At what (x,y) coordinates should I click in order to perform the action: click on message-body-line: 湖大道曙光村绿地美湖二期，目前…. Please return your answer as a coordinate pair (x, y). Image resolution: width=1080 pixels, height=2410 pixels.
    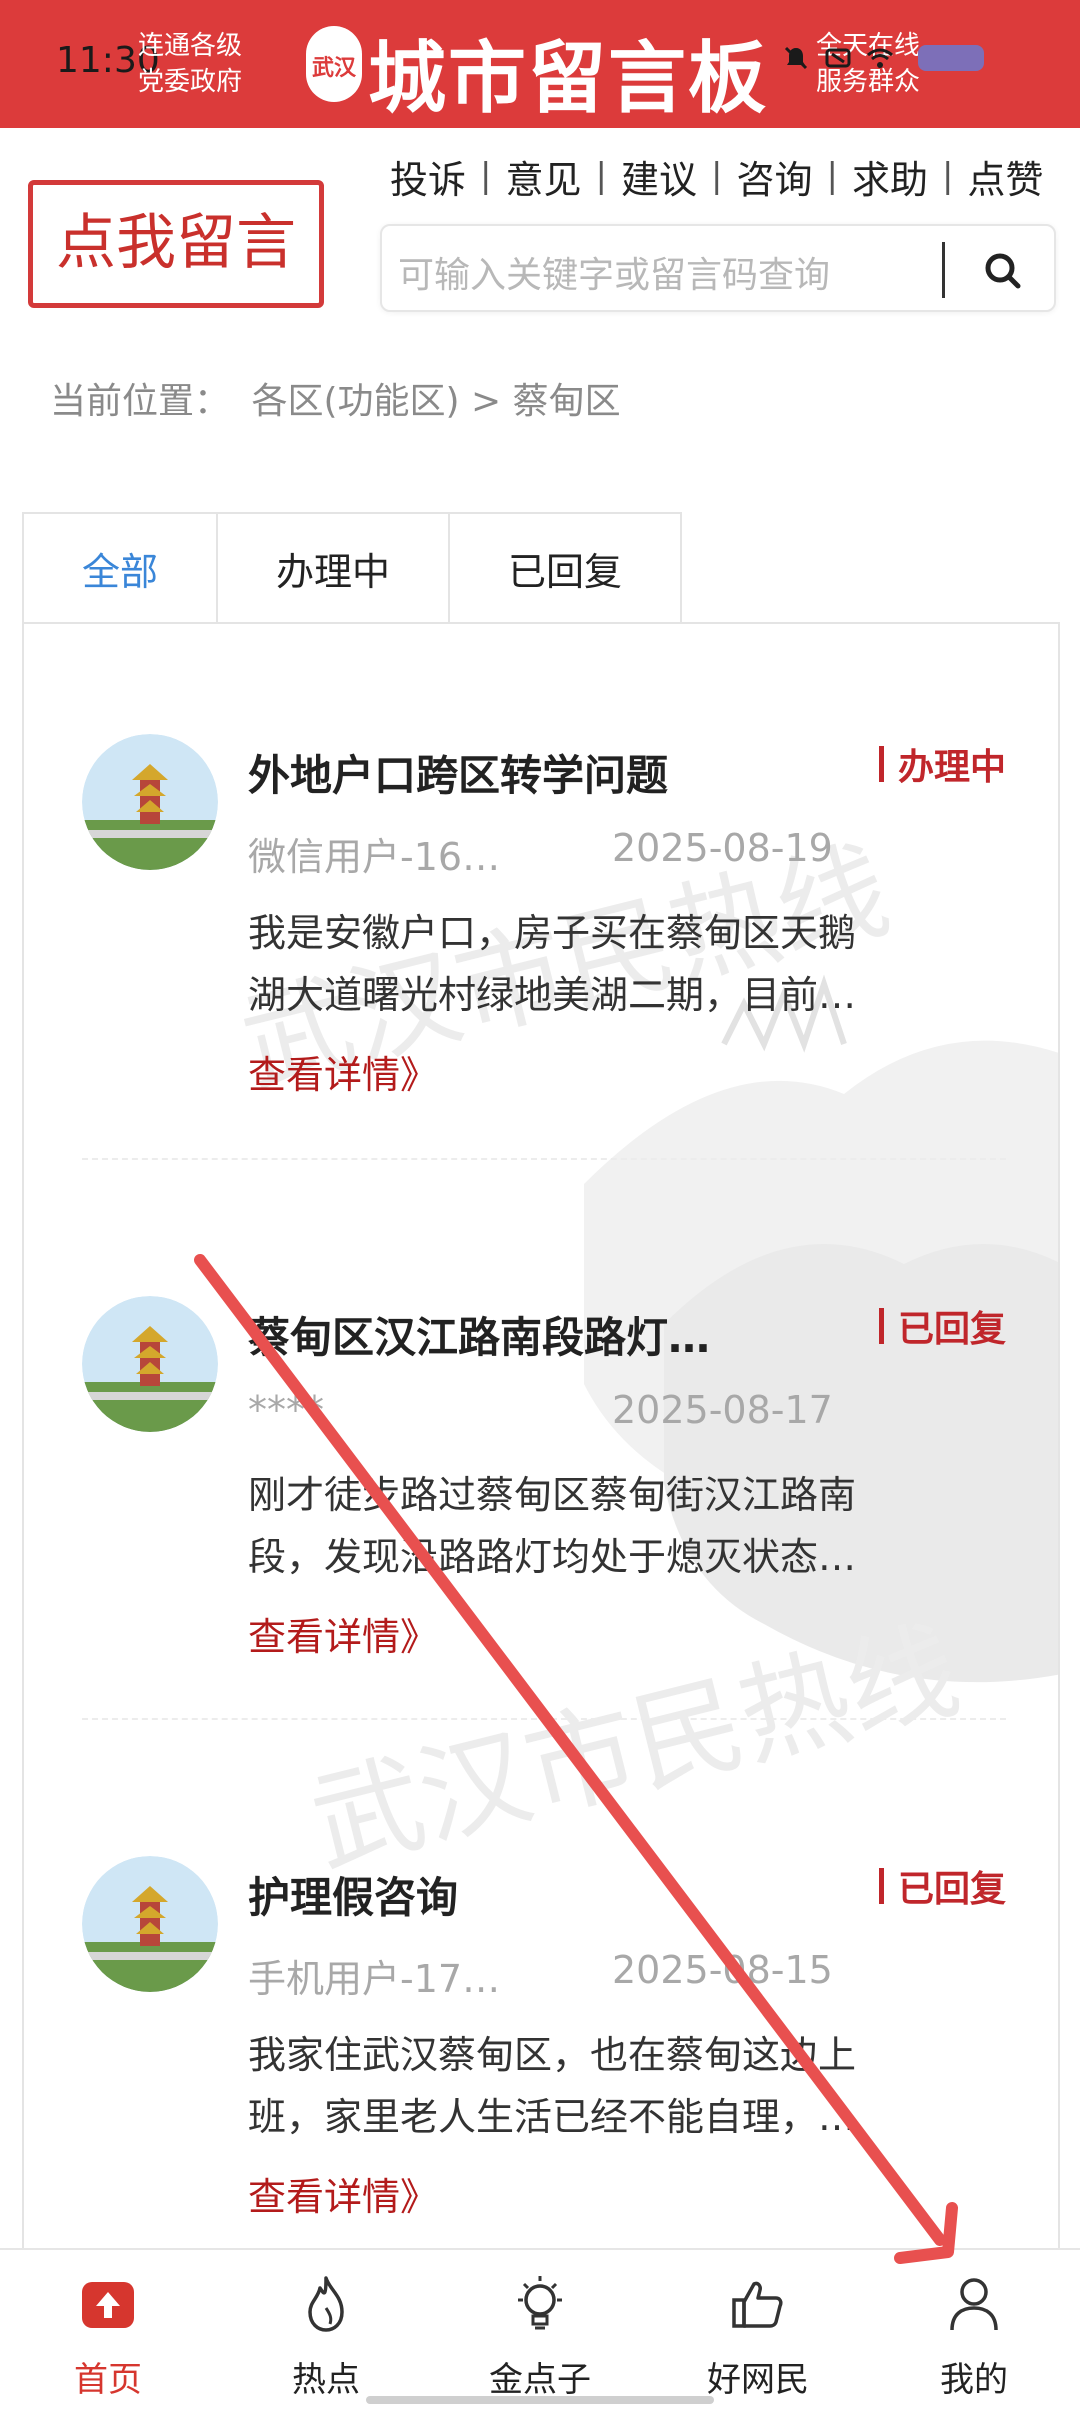
    Looking at the image, I should click on (552, 995).